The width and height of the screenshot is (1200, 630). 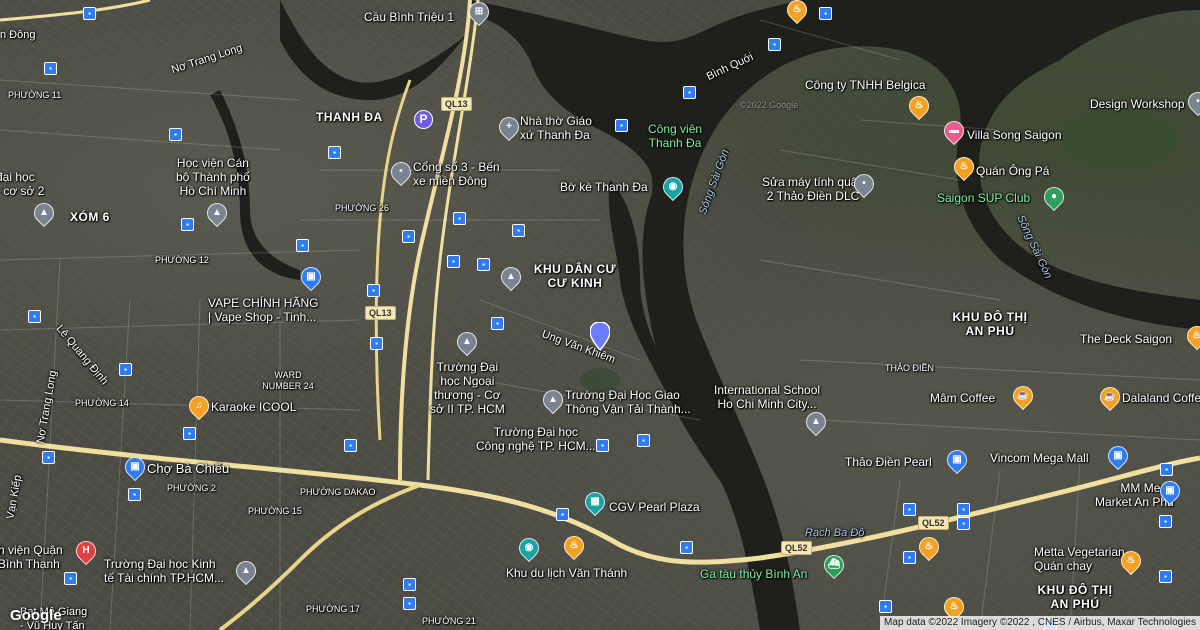 What do you see at coordinates (253, 407) in the screenshot?
I see `poi-karaoke: Karaoke ICOOL` at bounding box center [253, 407].